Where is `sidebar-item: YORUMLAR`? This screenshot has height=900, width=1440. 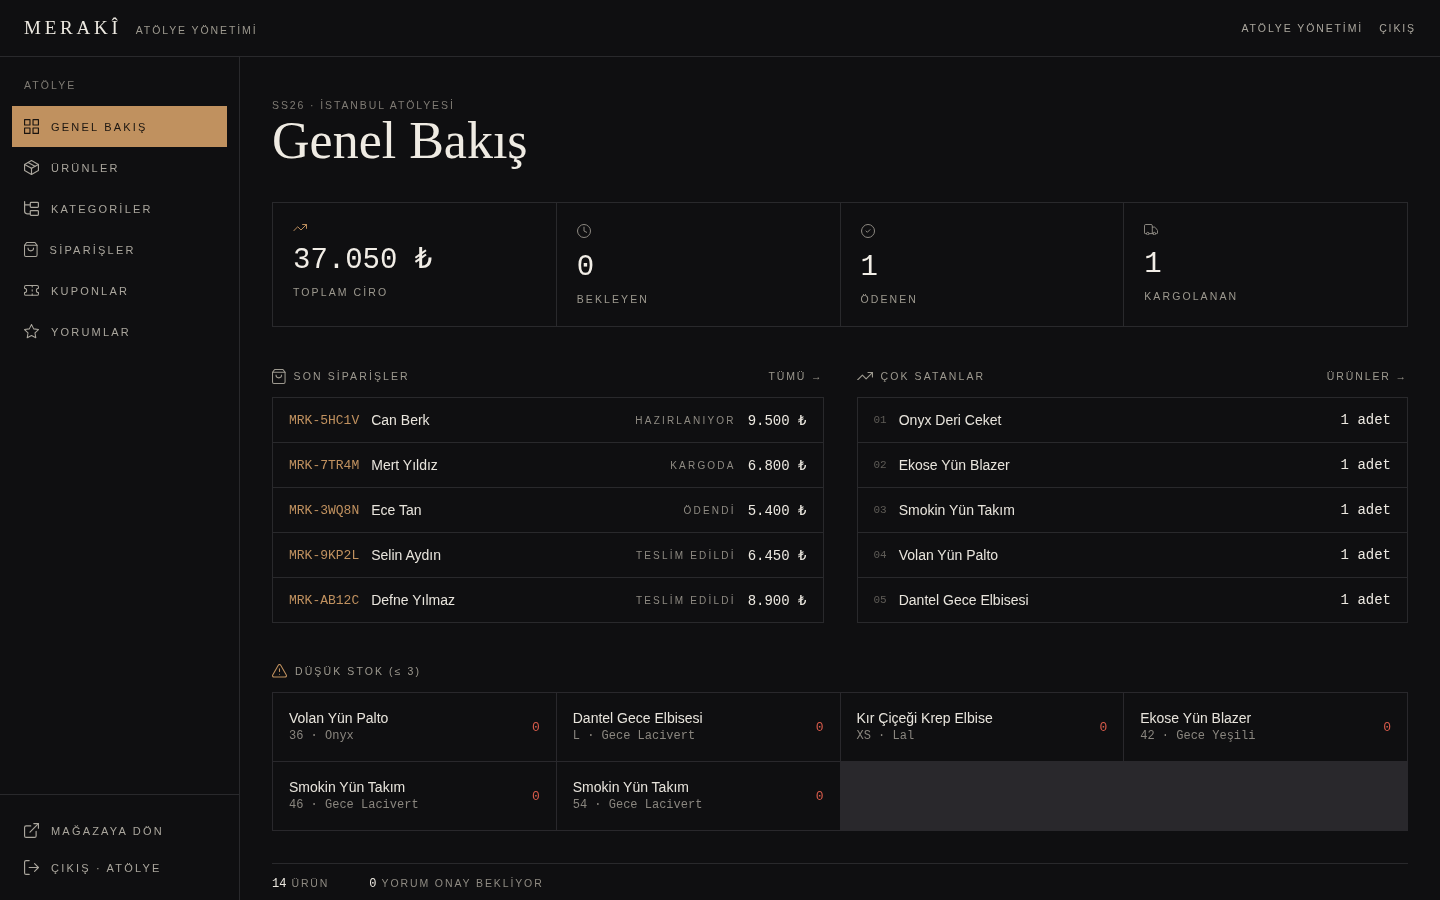 sidebar-item: YORUMLAR is located at coordinates (119, 331).